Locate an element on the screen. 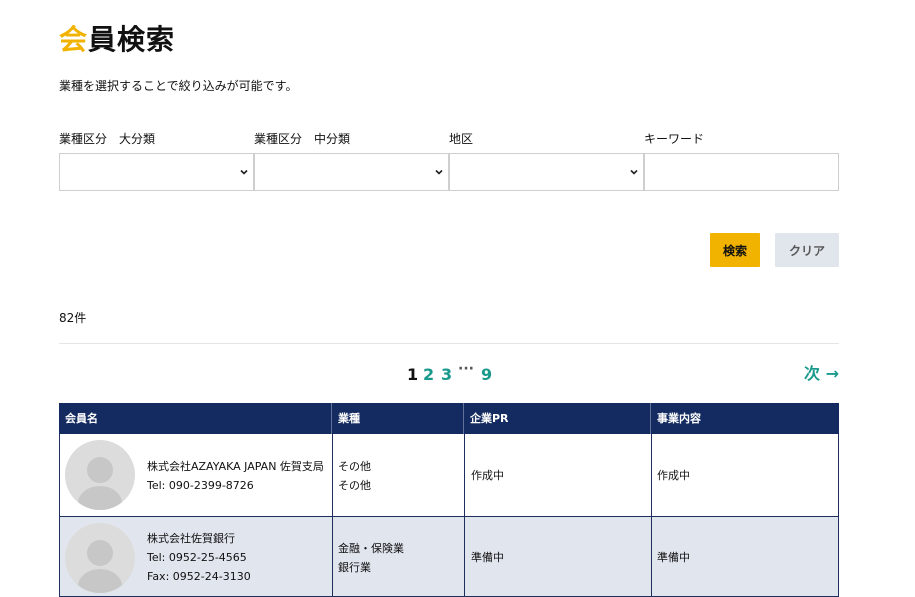 This screenshot has width=915, height=597. clear-button: クリア is located at coordinates (807, 250).